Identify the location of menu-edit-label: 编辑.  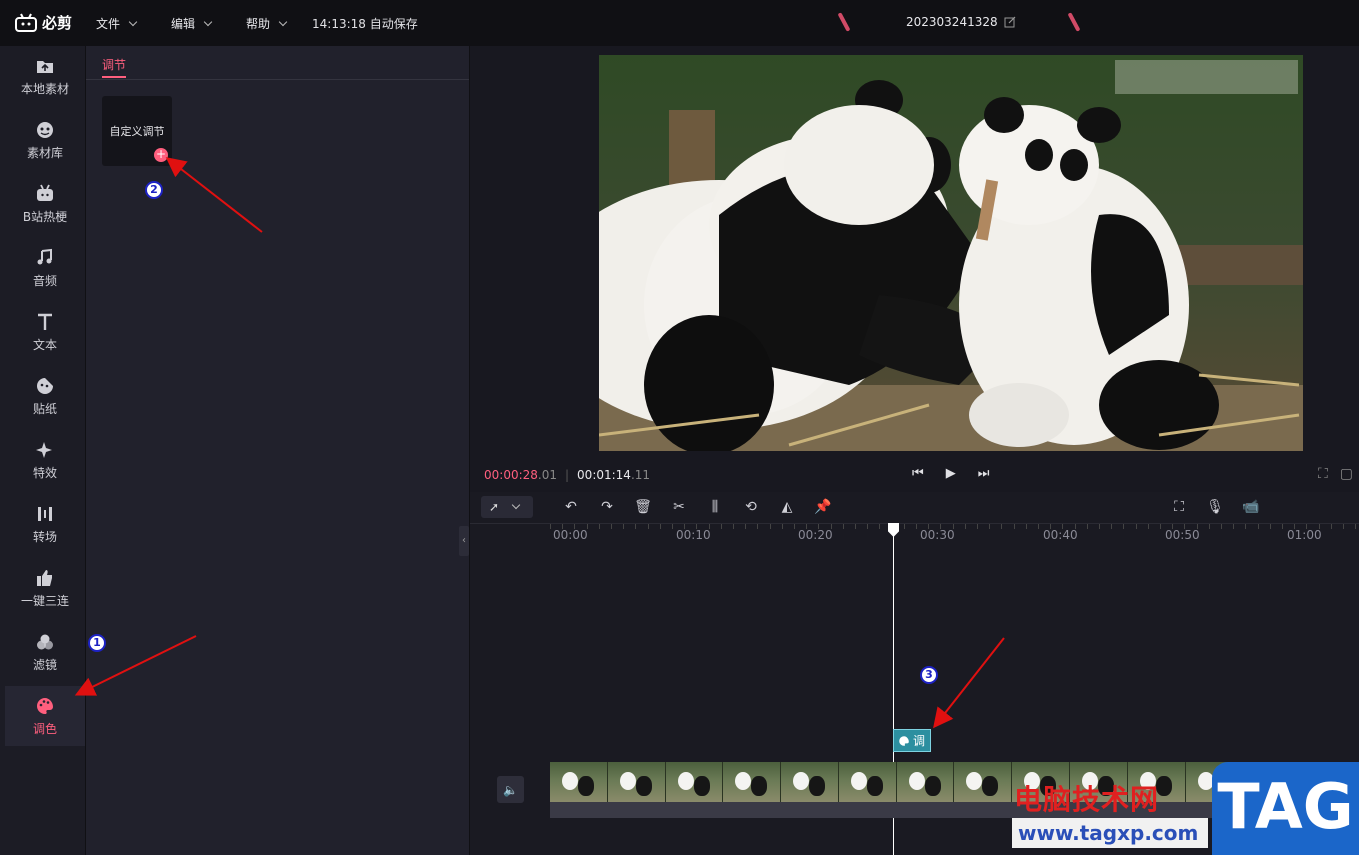
(183, 24).